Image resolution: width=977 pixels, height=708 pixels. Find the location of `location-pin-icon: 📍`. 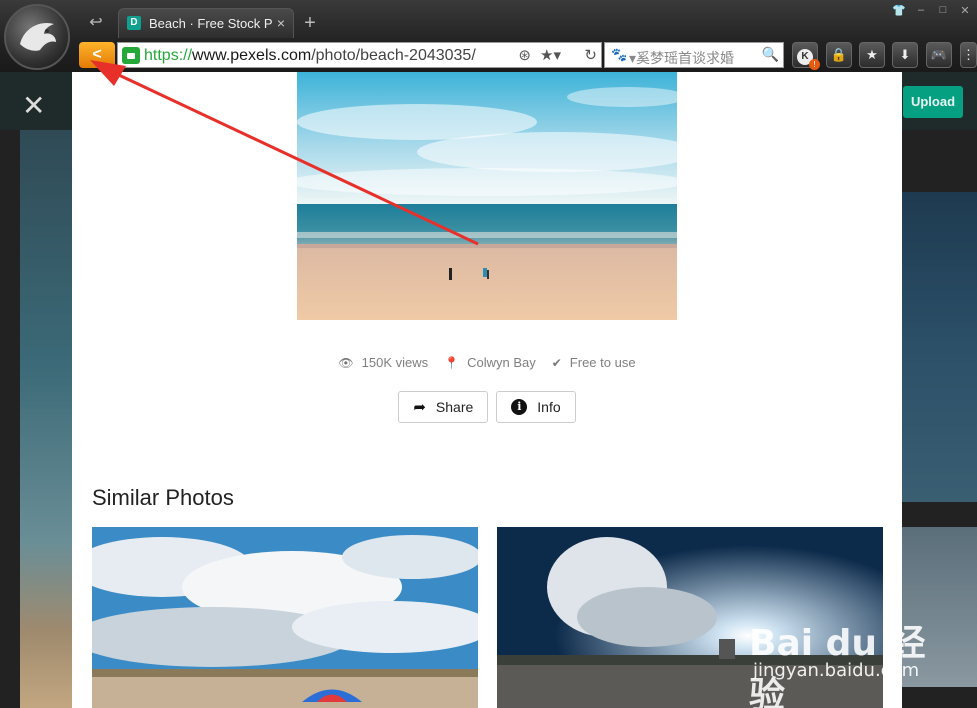

location-pin-icon: 📍 is located at coordinates (452, 362).